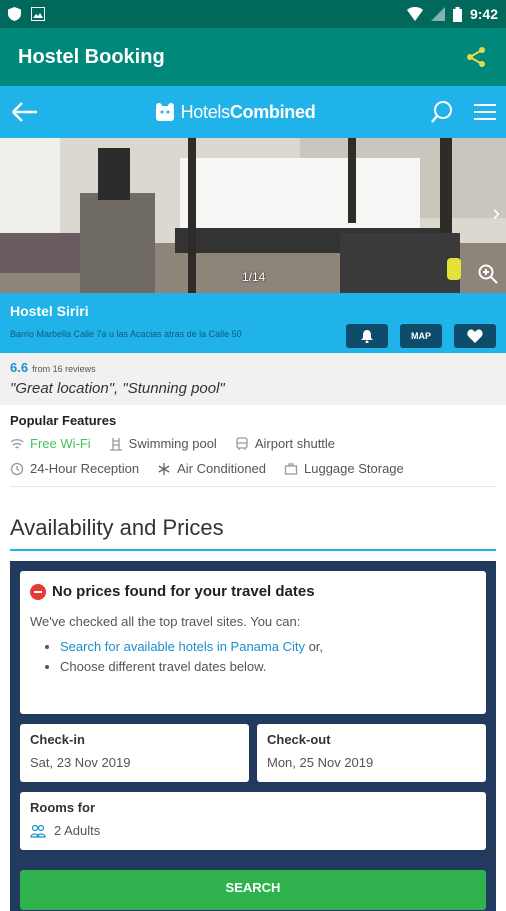  Describe the element at coordinates (38, 14) in the screenshot. I see `image-icon` at that location.